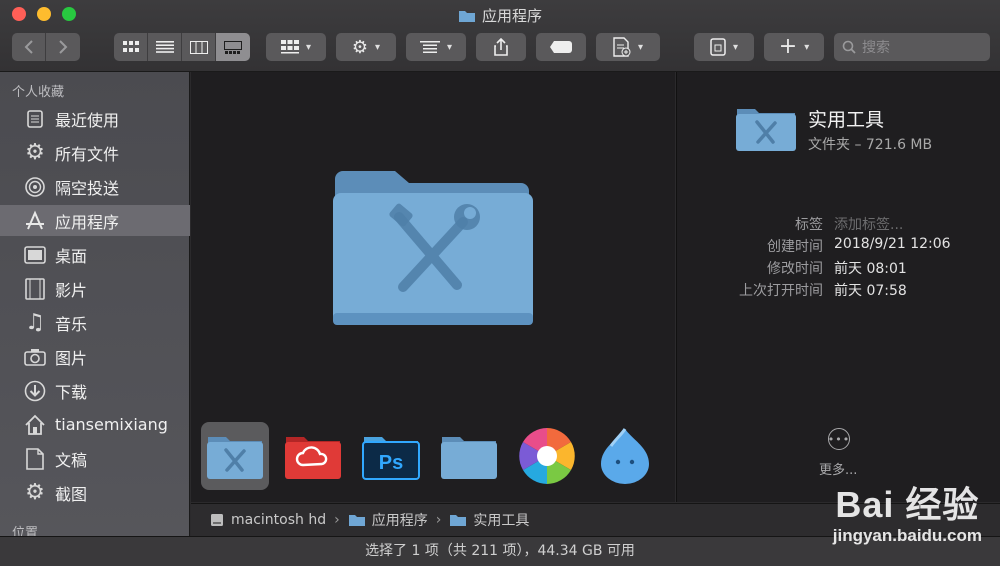 This screenshot has height=566, width=1000. Describe the element at coordinates (71, 324) in the screenshot. I see `sidebar-item-label: 音乐` at that location.